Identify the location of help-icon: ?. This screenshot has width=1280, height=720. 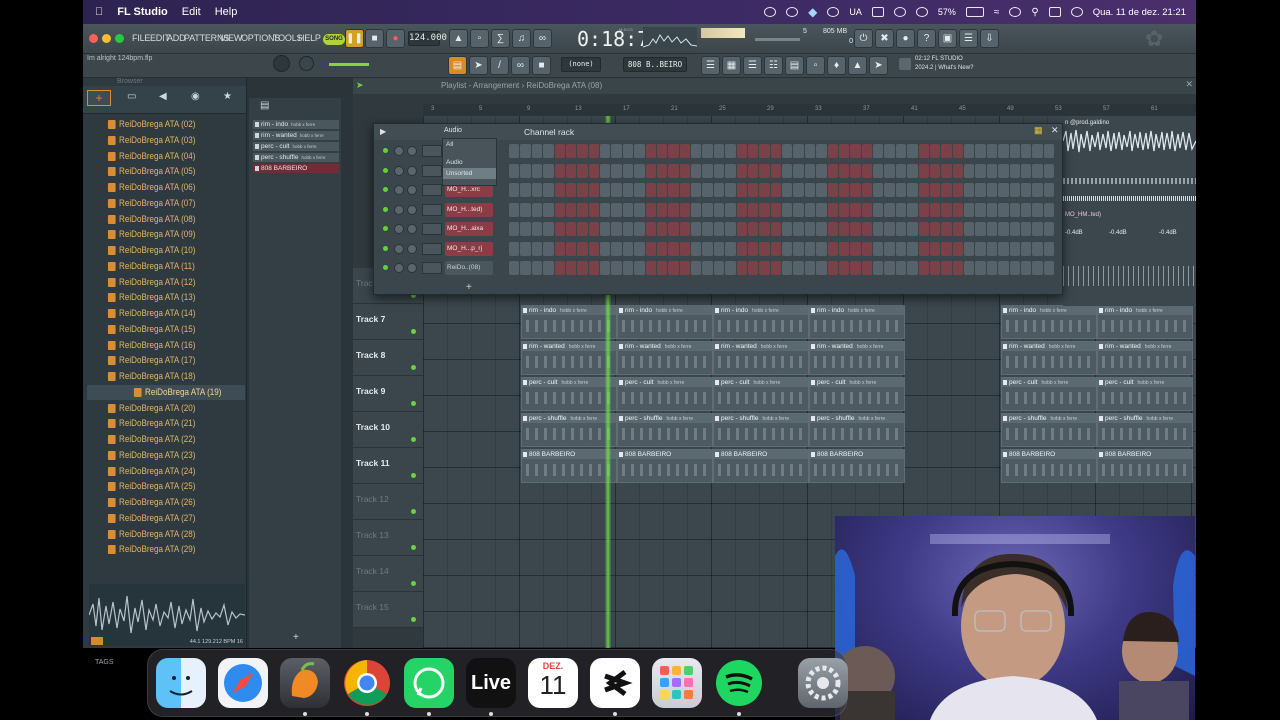
(926, 38).